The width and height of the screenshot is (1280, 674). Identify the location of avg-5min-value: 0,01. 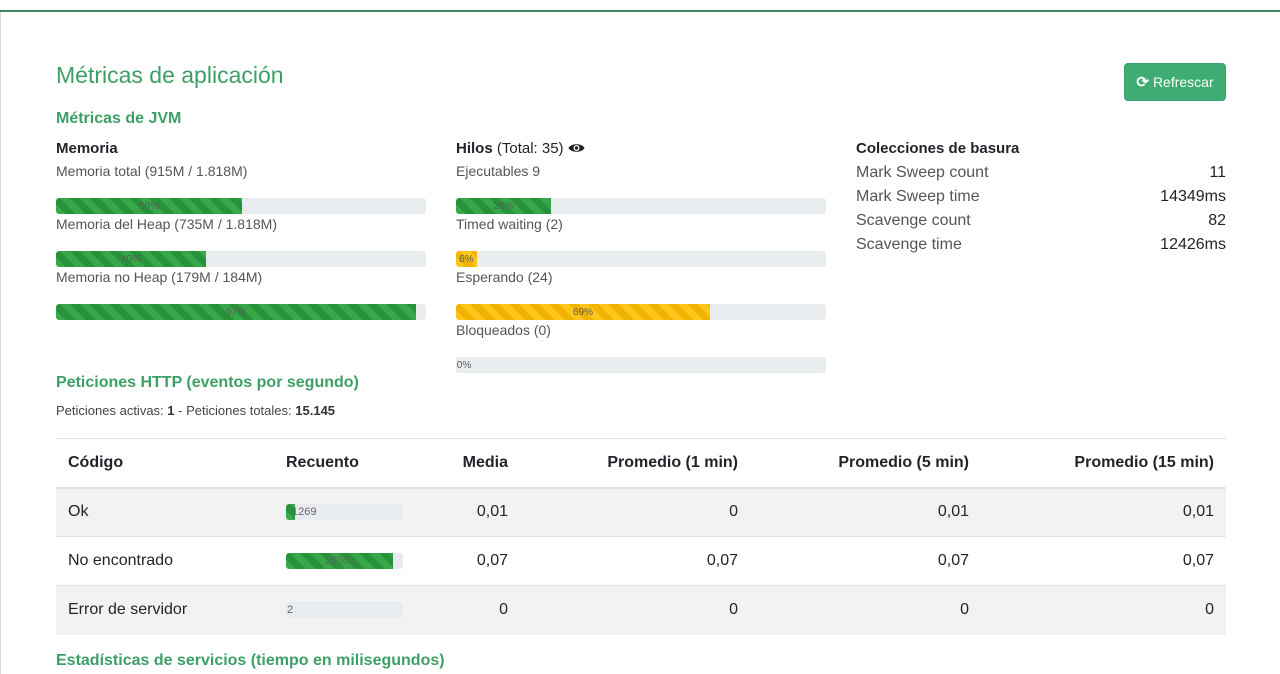
(865, 512).